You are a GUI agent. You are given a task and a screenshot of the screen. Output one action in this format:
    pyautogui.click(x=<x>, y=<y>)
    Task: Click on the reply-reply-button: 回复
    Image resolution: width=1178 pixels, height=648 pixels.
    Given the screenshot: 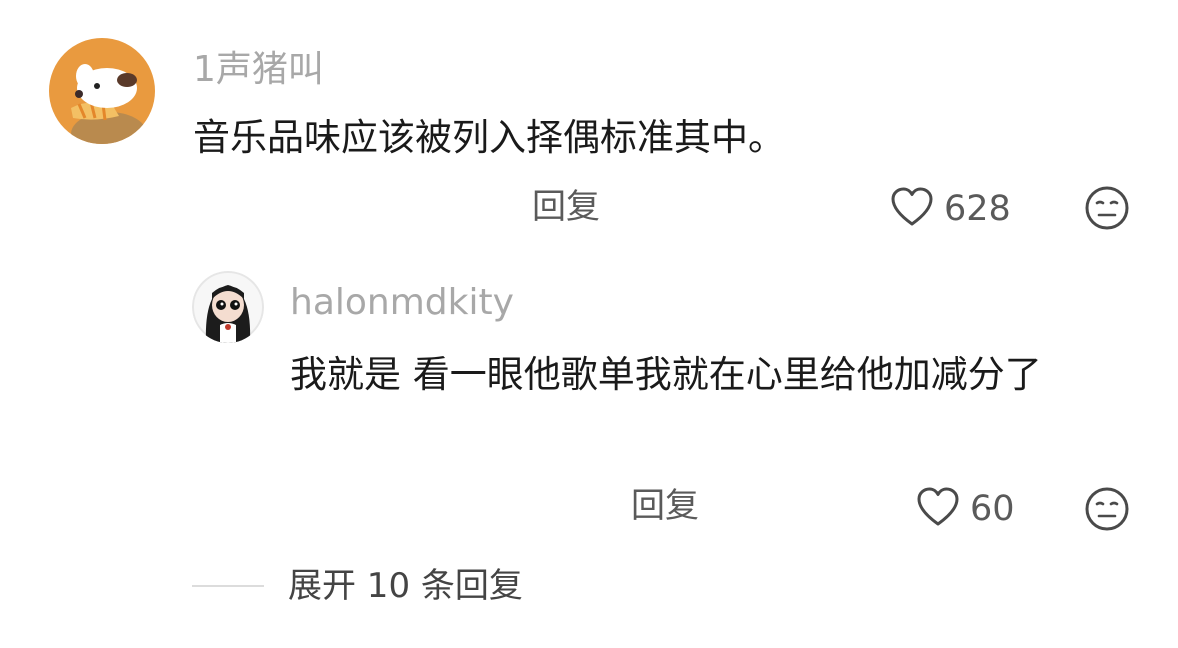 What is the action you would take?
    pyautogui.click(x=665, y=506)
    